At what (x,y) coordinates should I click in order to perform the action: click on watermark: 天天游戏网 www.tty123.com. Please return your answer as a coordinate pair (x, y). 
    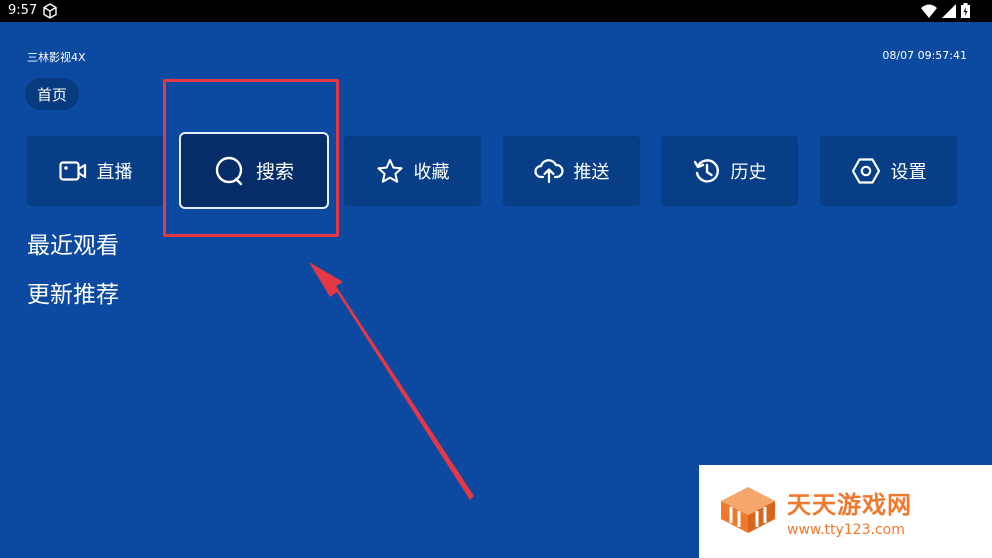
    Looking at the image, I should click on (845, 511).